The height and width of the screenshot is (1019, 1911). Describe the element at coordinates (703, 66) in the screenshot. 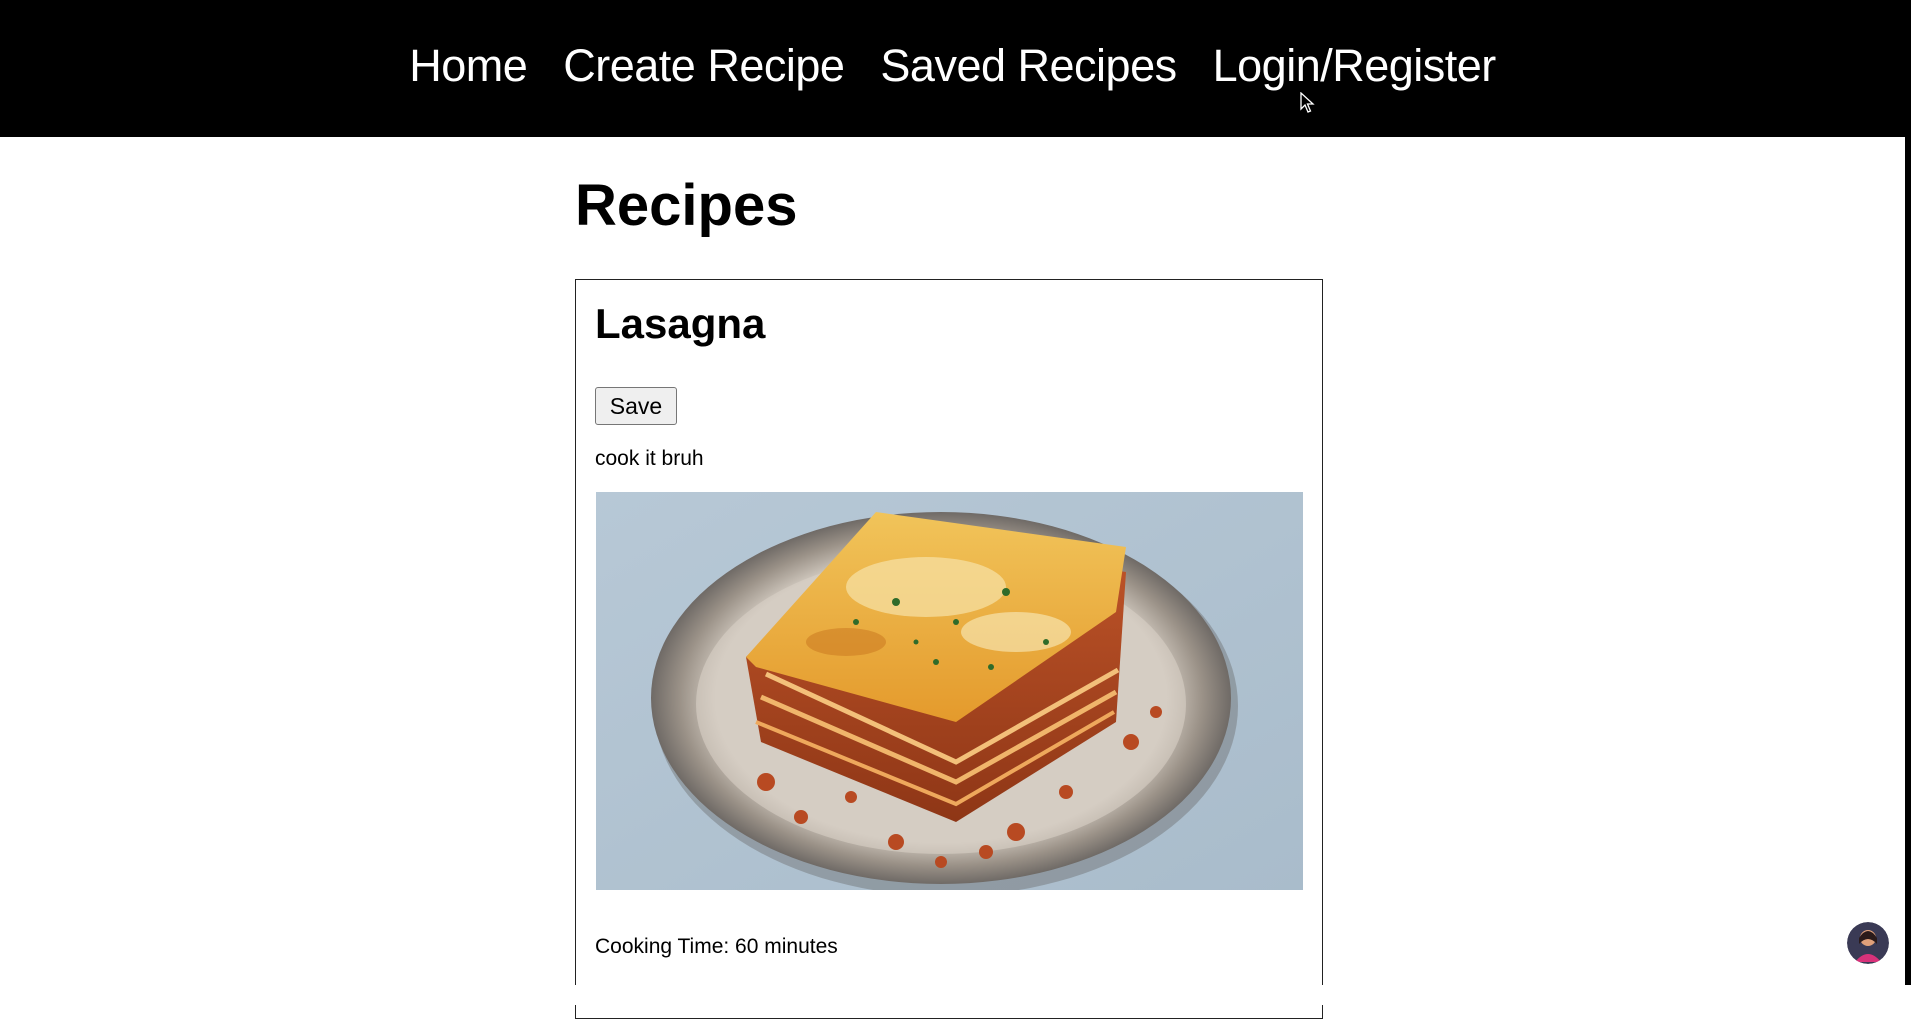

I see `nav-link-create-recipe: Create Recipe` at that location.